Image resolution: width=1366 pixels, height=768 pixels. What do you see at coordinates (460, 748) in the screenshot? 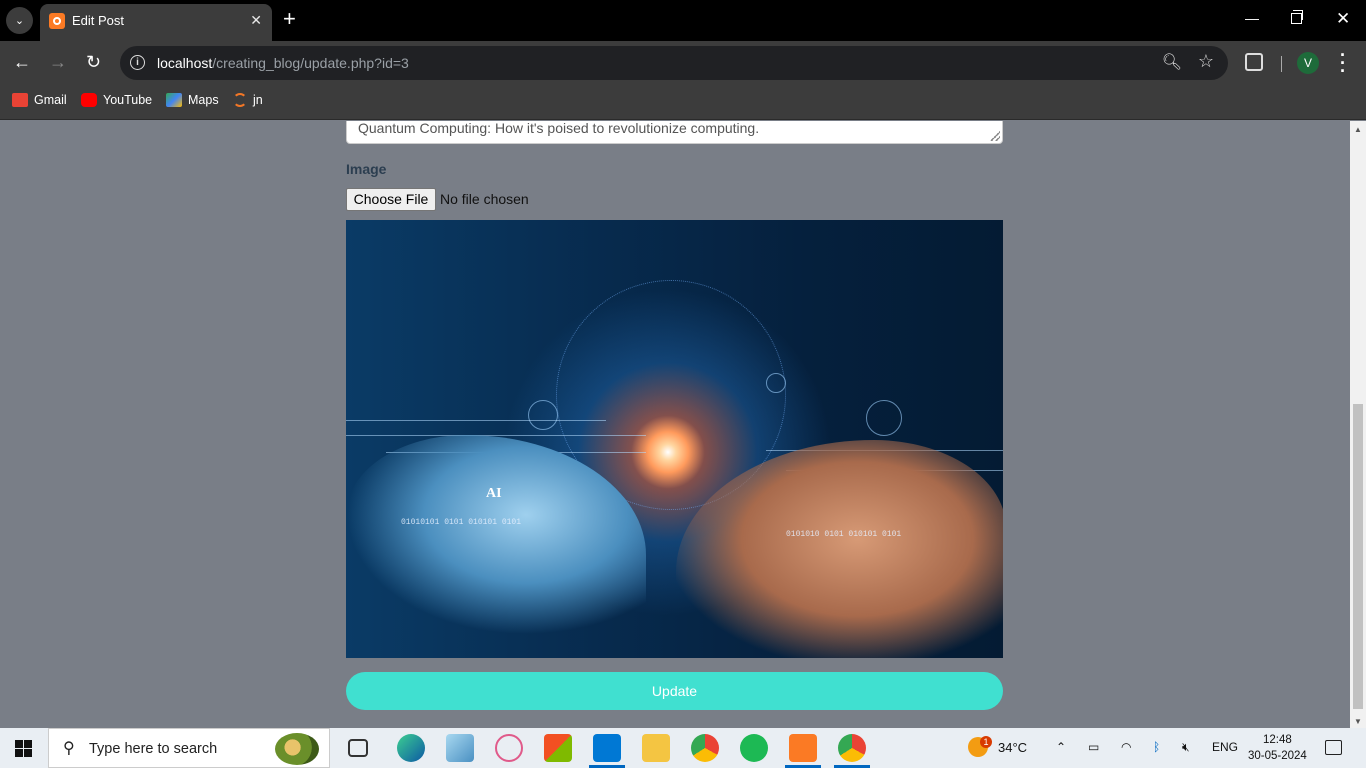
I see `photos-icon` at bounding box center [460, 748].